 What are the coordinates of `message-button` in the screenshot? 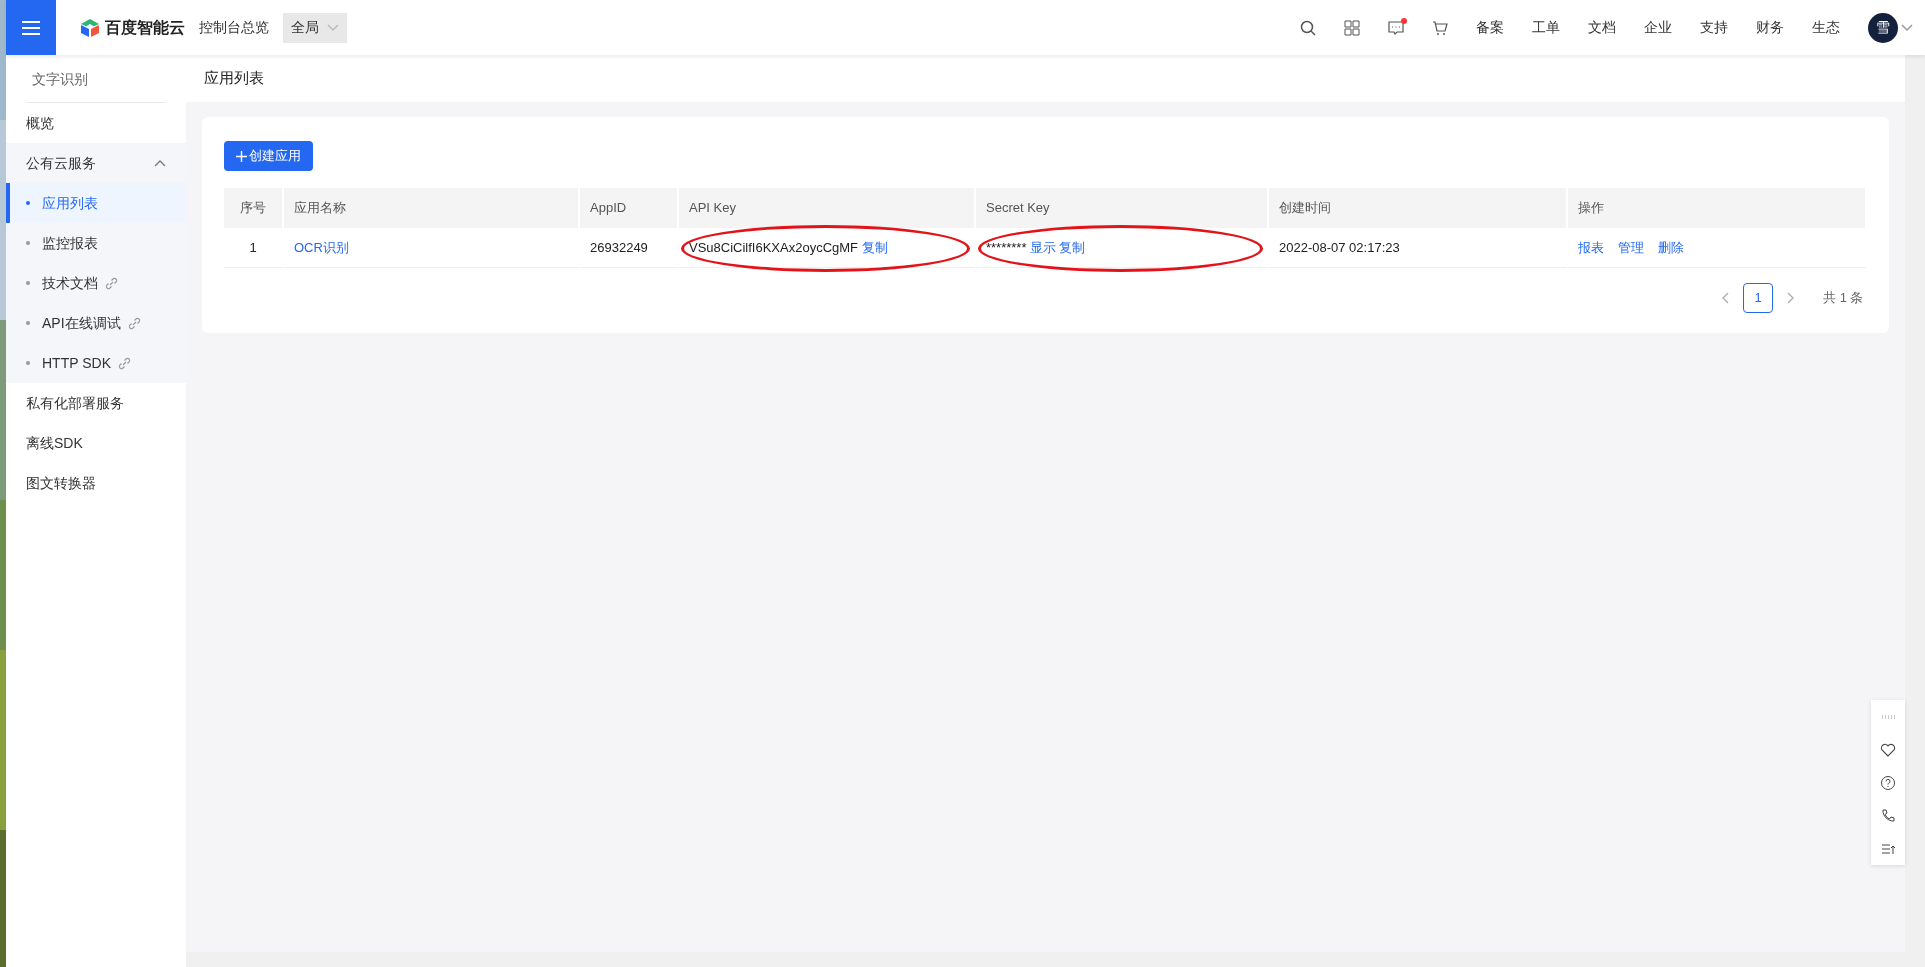 It's located at (1395, 27).